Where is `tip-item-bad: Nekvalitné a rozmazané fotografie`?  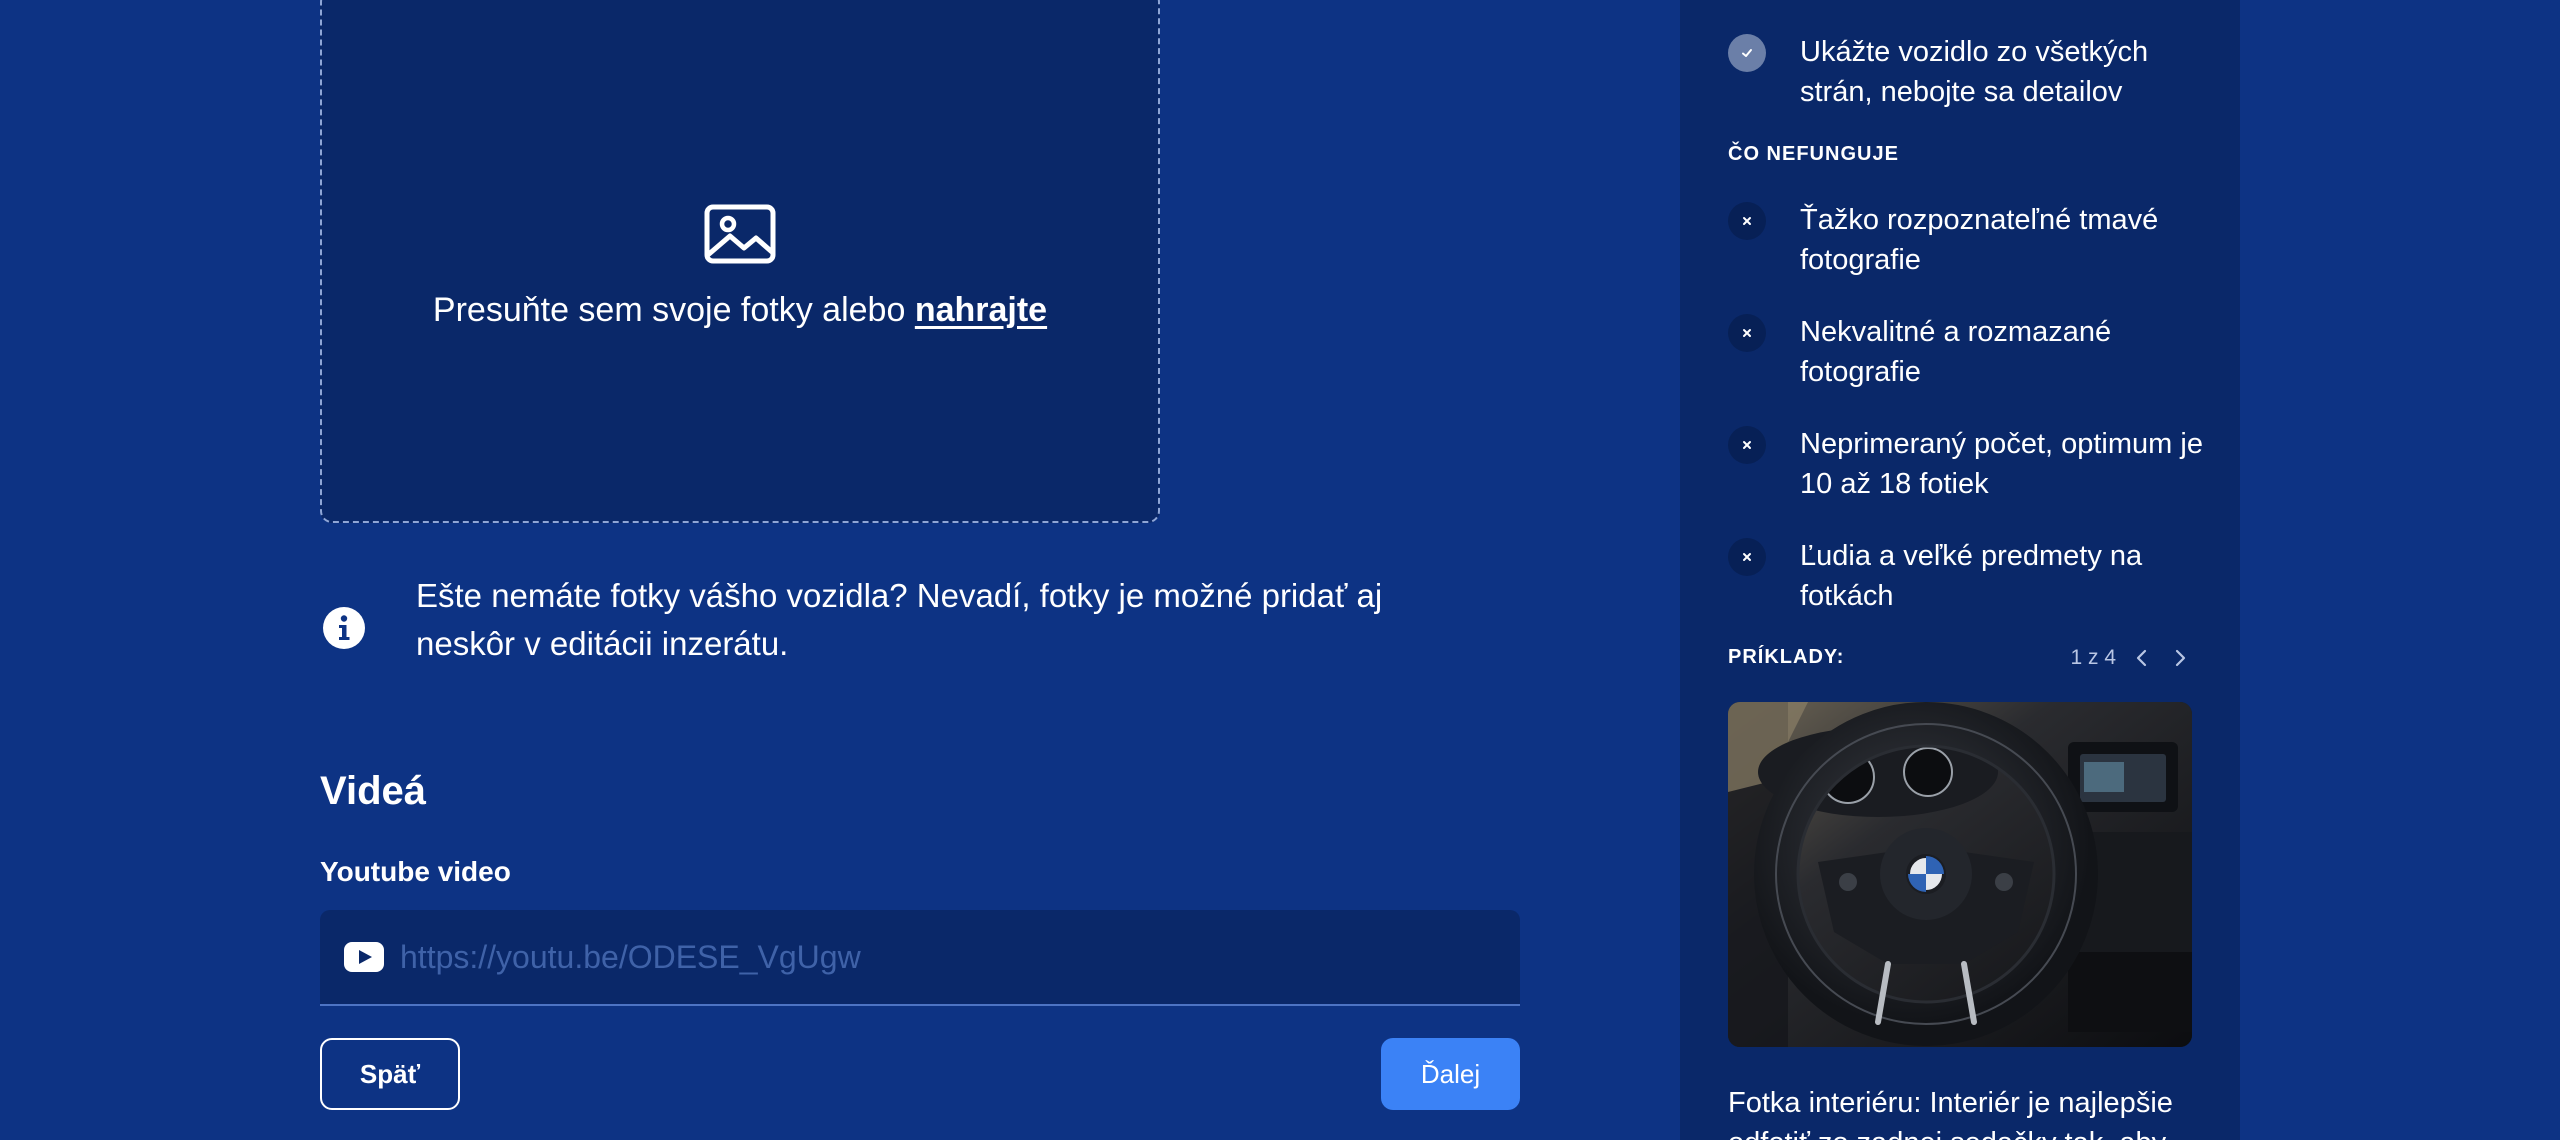
tip-item-bad: Nekvalitné a rozmazané fotografie is located at coordinates (1968, 352).